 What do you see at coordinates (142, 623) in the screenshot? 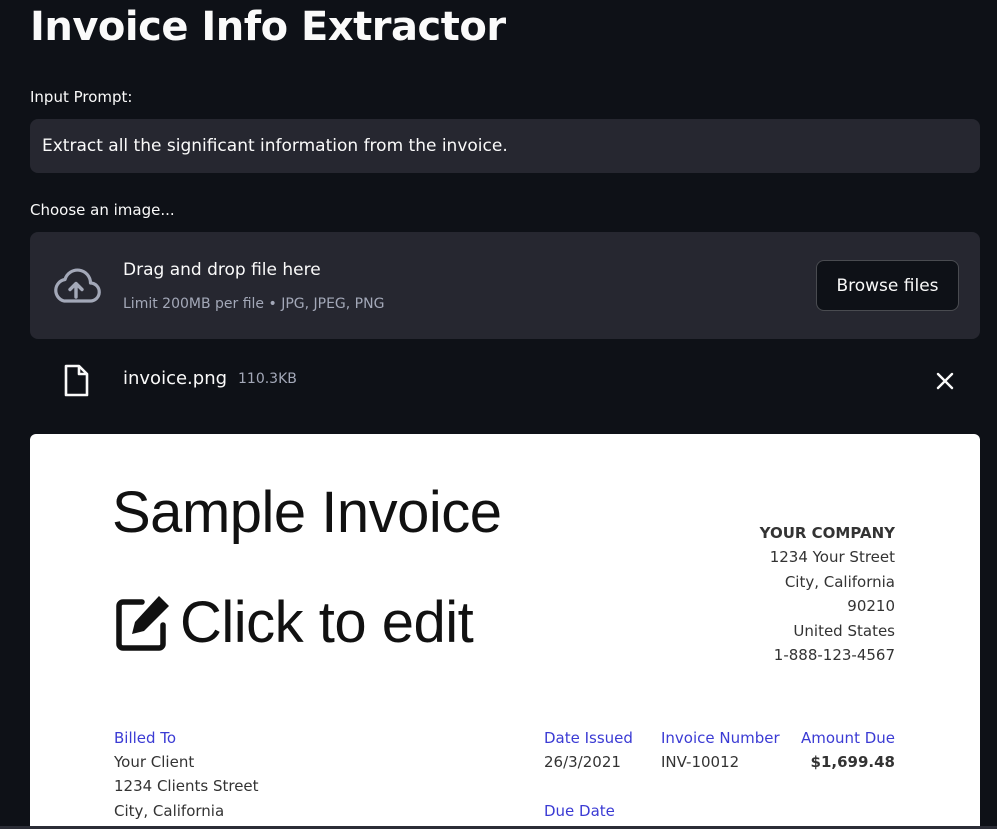
I see `edit-icon` at bounding box center [142, 623].